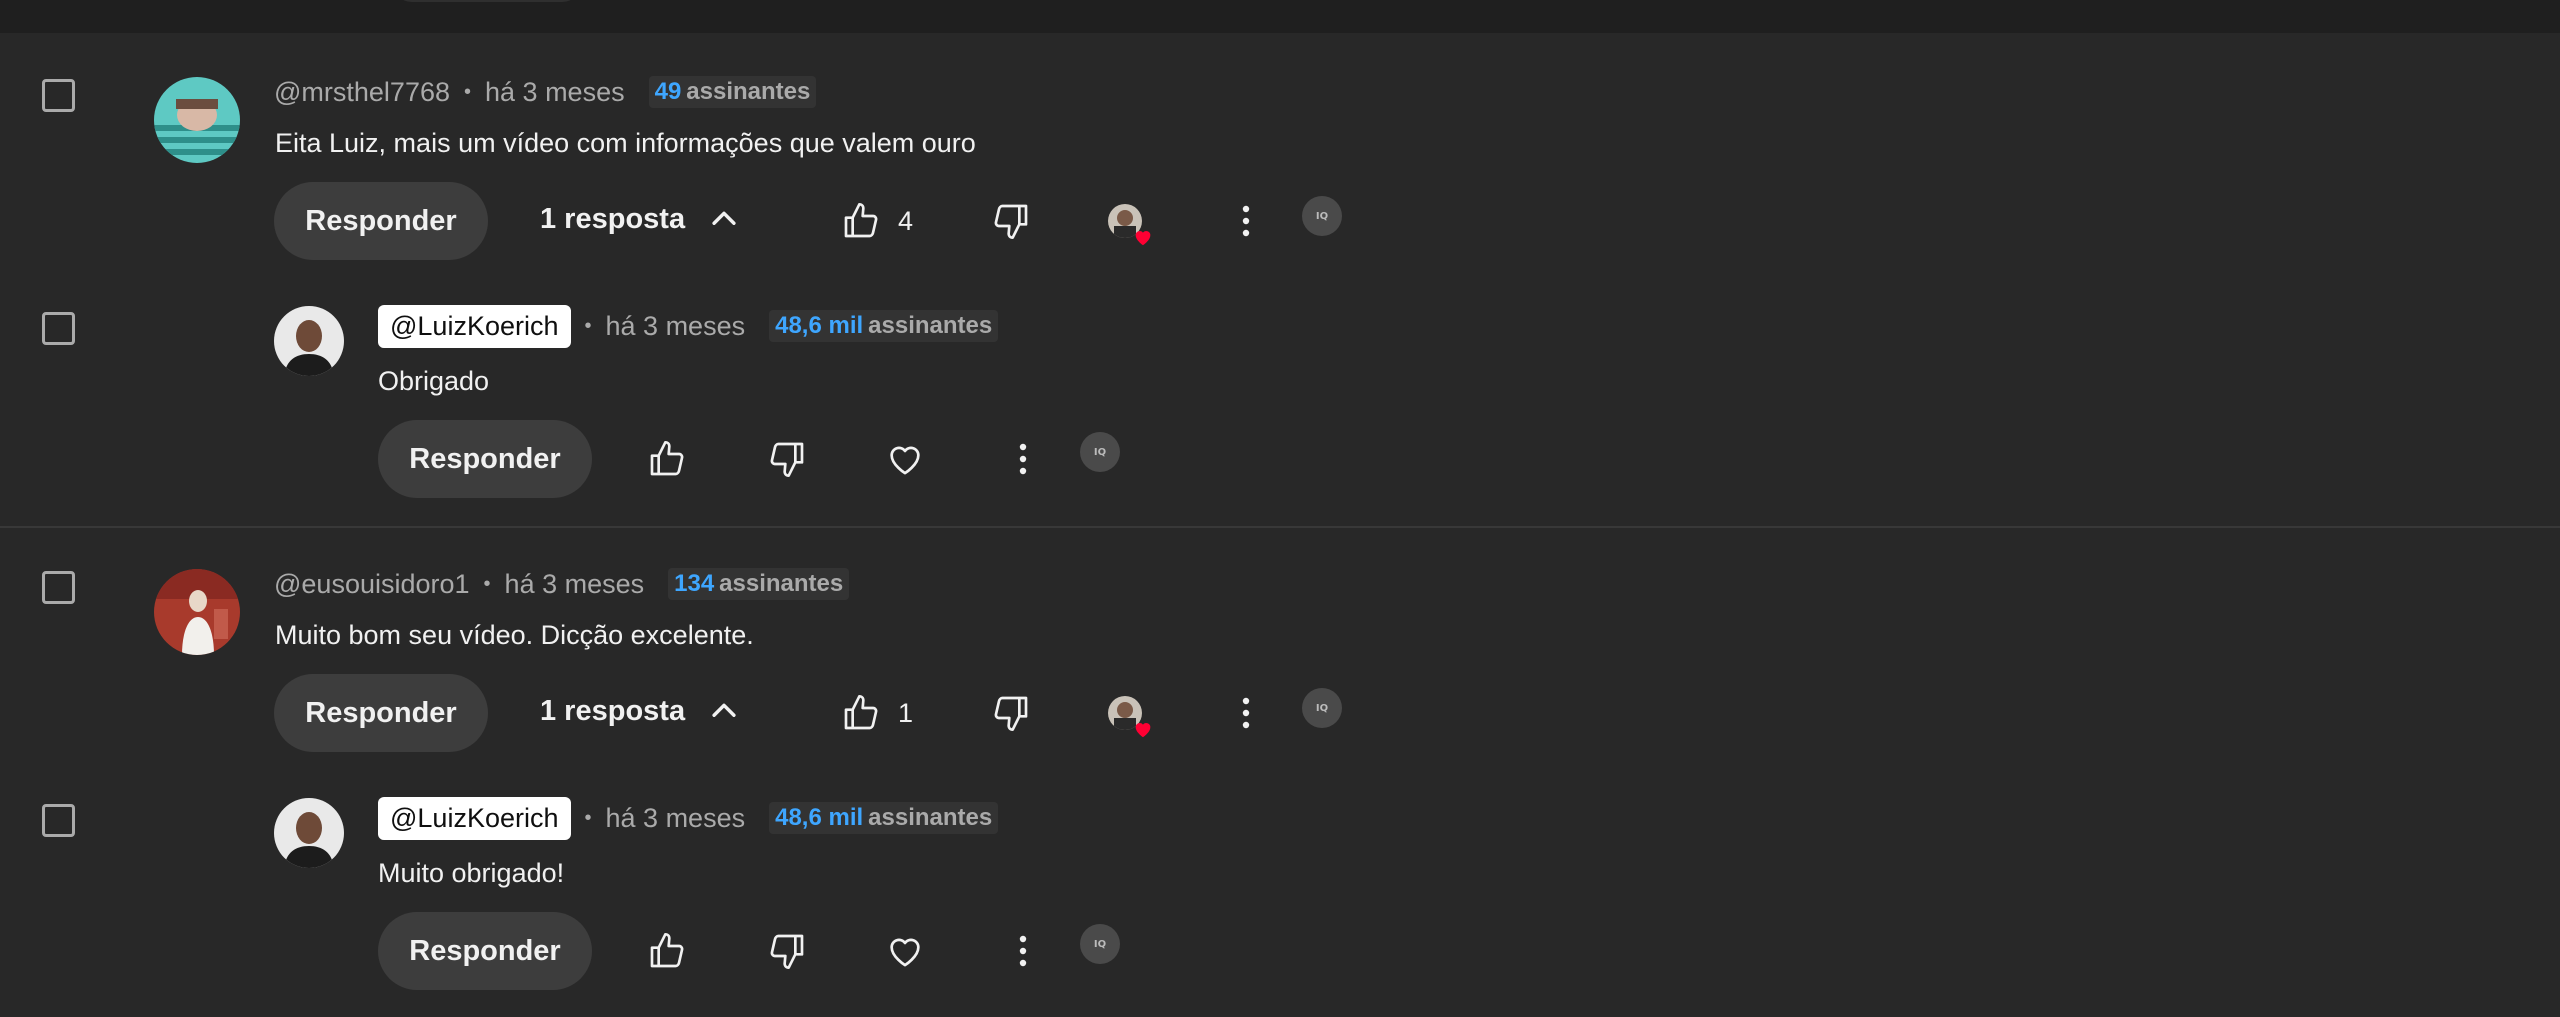 The height and width of the screenshot is (1017, 2560). What do you see at coordinates (514, 635) in the screenshot?
I see `comment-text: Muito bom seu vídeo. Dicção excelente.` at bounding box center [514, 635].